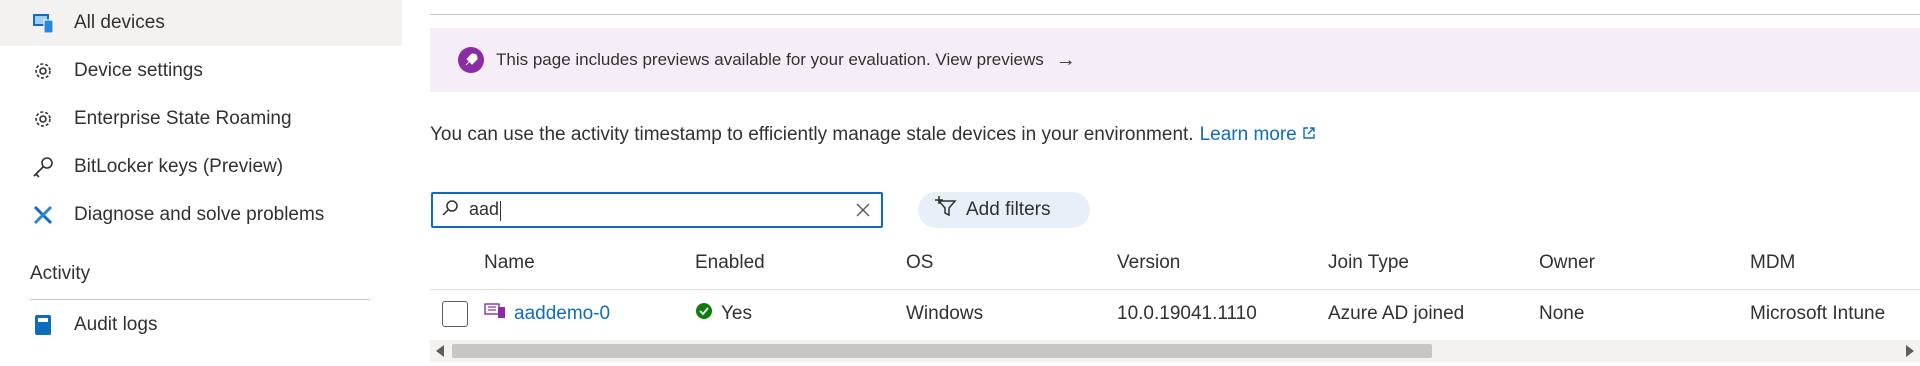 The width and height of the screenshot is (1920, 366). What do you see at coordinates (1772, 269) in the screenshot?
I see `column-header-mdm: MDM` at bounding box center [1772, 269].